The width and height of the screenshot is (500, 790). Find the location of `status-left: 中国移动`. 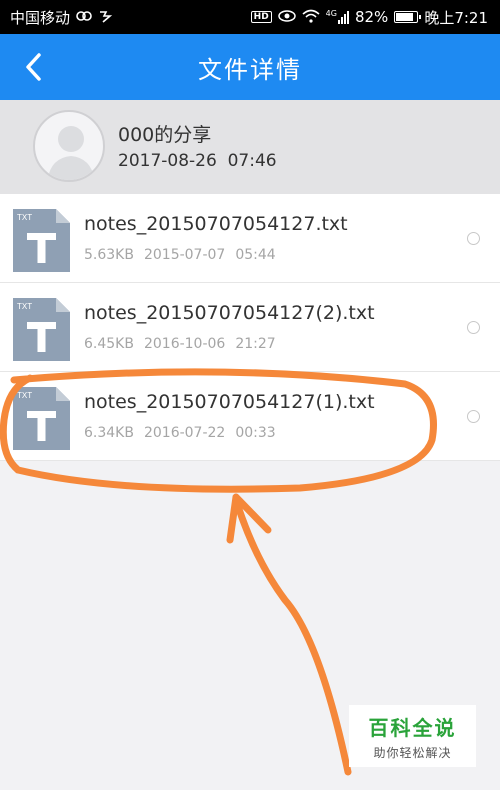

status-left: 中国移动 is located at coordinates (62, 17).